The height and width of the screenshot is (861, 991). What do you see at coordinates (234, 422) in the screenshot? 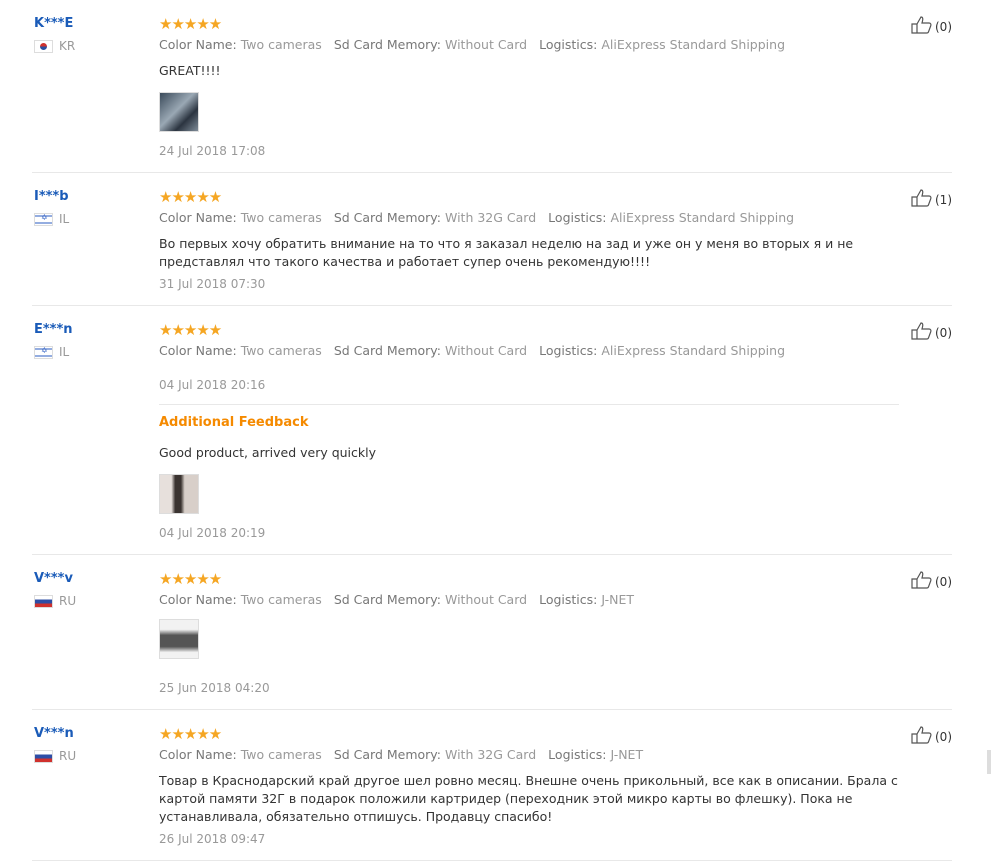
I see `additional-feedback-title: Additional Feedback` at bounding box center [234, 422].